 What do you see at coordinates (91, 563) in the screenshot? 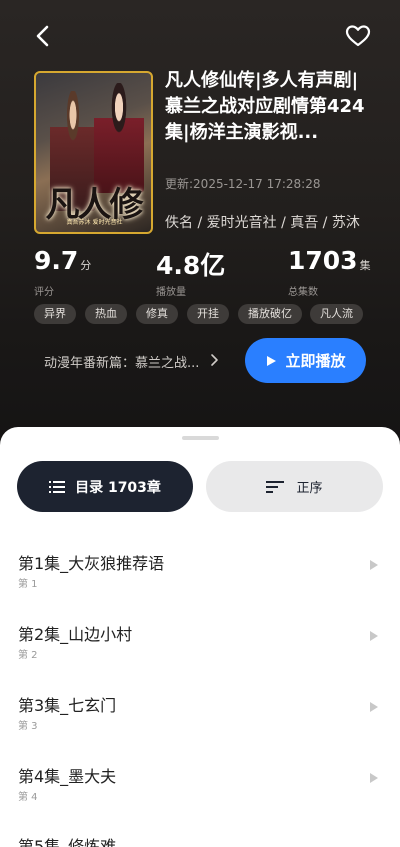
I see `episode-title: 第1集_大灰狼推荐语` at bounding box center [91, 563].